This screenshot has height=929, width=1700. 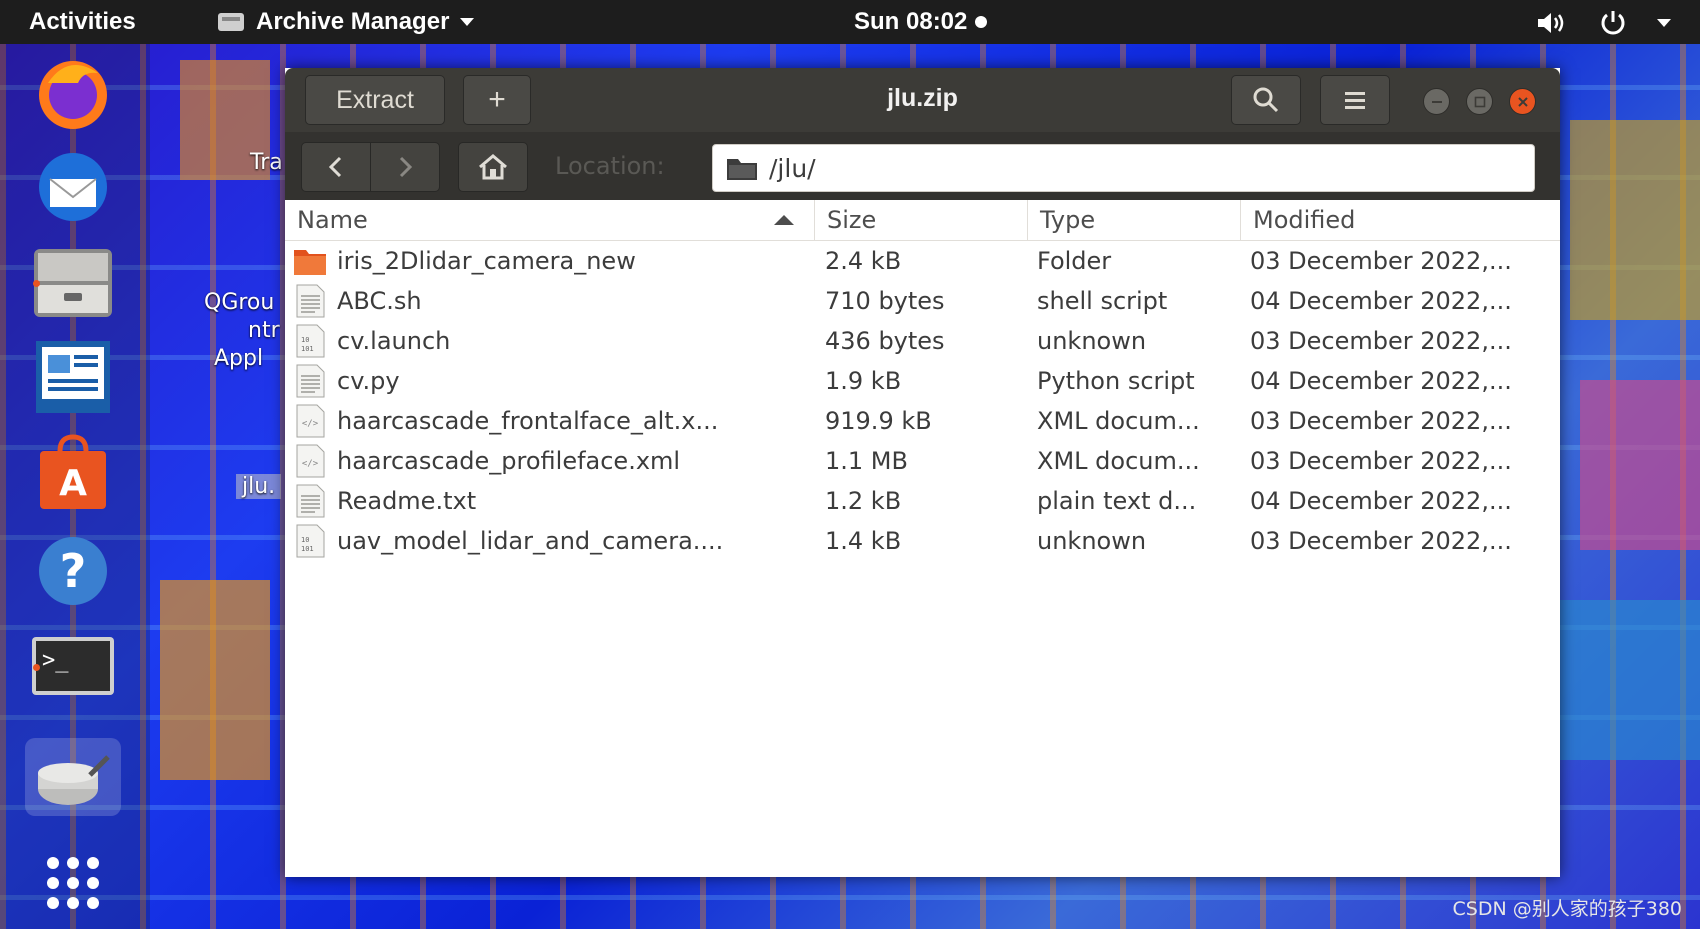 What do you see at coordinates (1400, 220) in the screenshot?
I see `column-modified-header: Modified` at bounding box center [1400, 220].